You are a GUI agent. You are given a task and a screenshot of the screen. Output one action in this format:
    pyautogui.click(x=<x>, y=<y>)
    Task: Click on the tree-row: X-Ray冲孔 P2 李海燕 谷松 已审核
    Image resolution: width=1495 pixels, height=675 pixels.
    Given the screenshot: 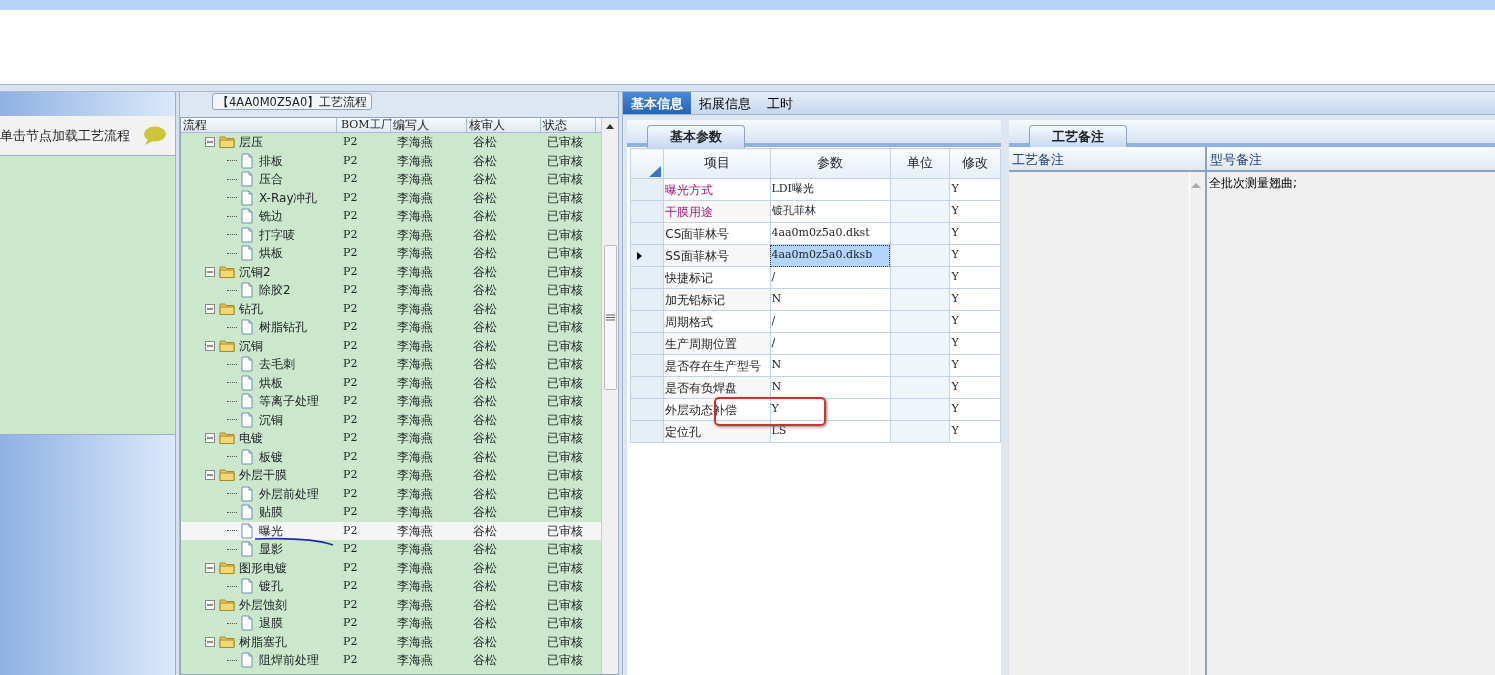 What is the action you would take?
    pyautogui.click(x=391, y=197)
    